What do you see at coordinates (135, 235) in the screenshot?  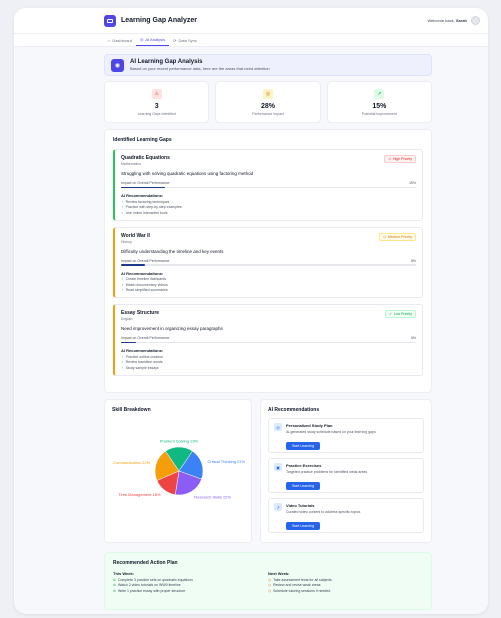 I see `gap-title: World War II` at bounding box center [135, 235].